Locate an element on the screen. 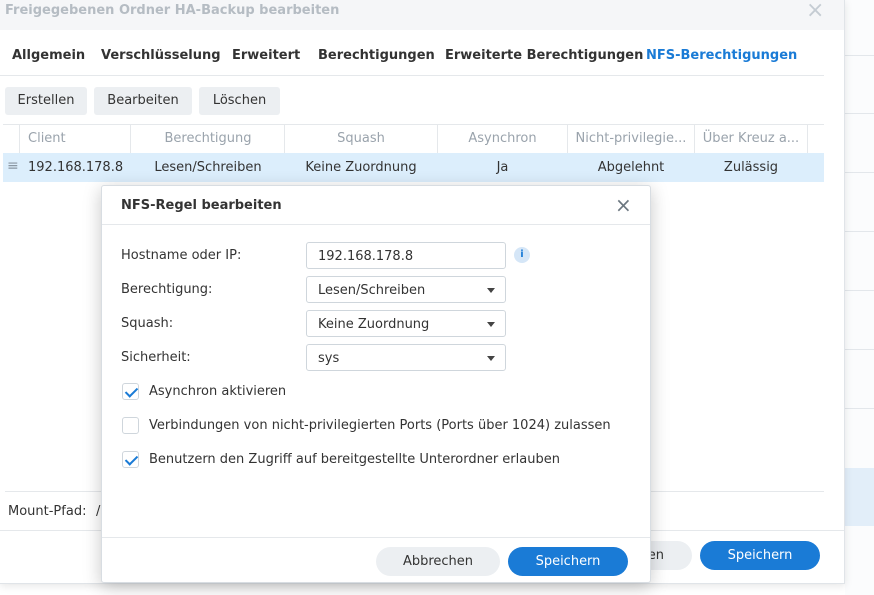  tab-advanced-permissions: Erweiterte Berechtigungen is located at coordinates (544, 55).